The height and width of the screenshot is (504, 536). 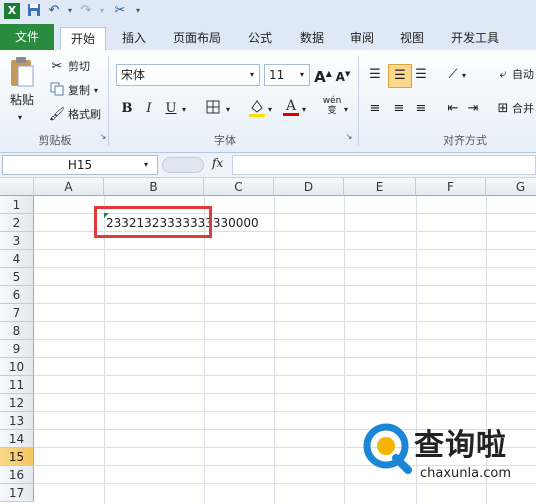 What do you see at coordinates (57, 91) in the screenshot?
I see `copy-icon` at bounding box center [57, 91].